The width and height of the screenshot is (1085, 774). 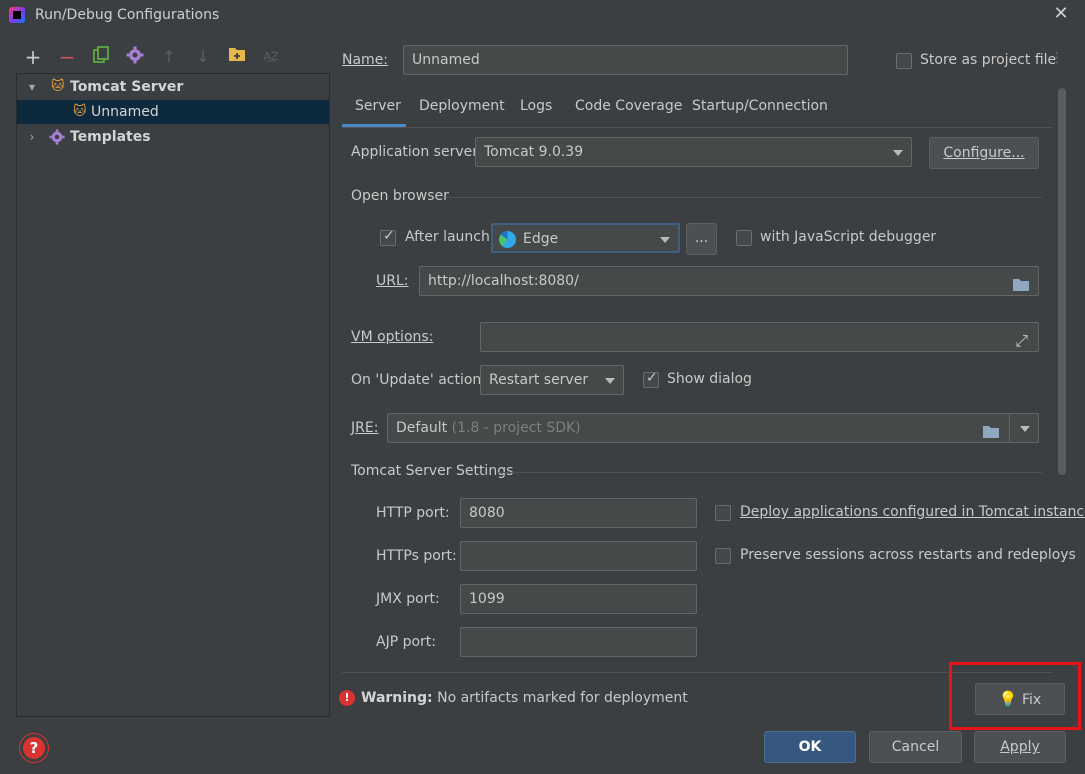 What do you see at coordinates (32, 87) in the screenshot?
I see `chevron-down-icon: ▾` at bounding box center [32, 87].